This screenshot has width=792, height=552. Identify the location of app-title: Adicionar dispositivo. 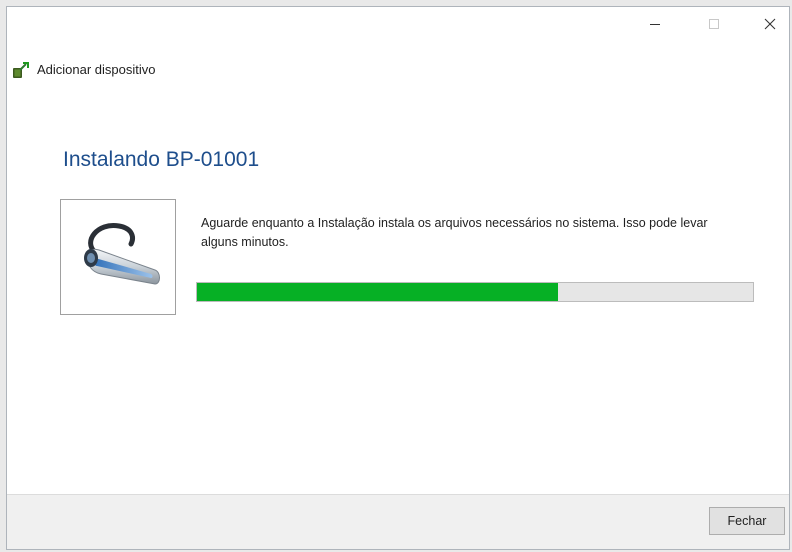
(96, 69).